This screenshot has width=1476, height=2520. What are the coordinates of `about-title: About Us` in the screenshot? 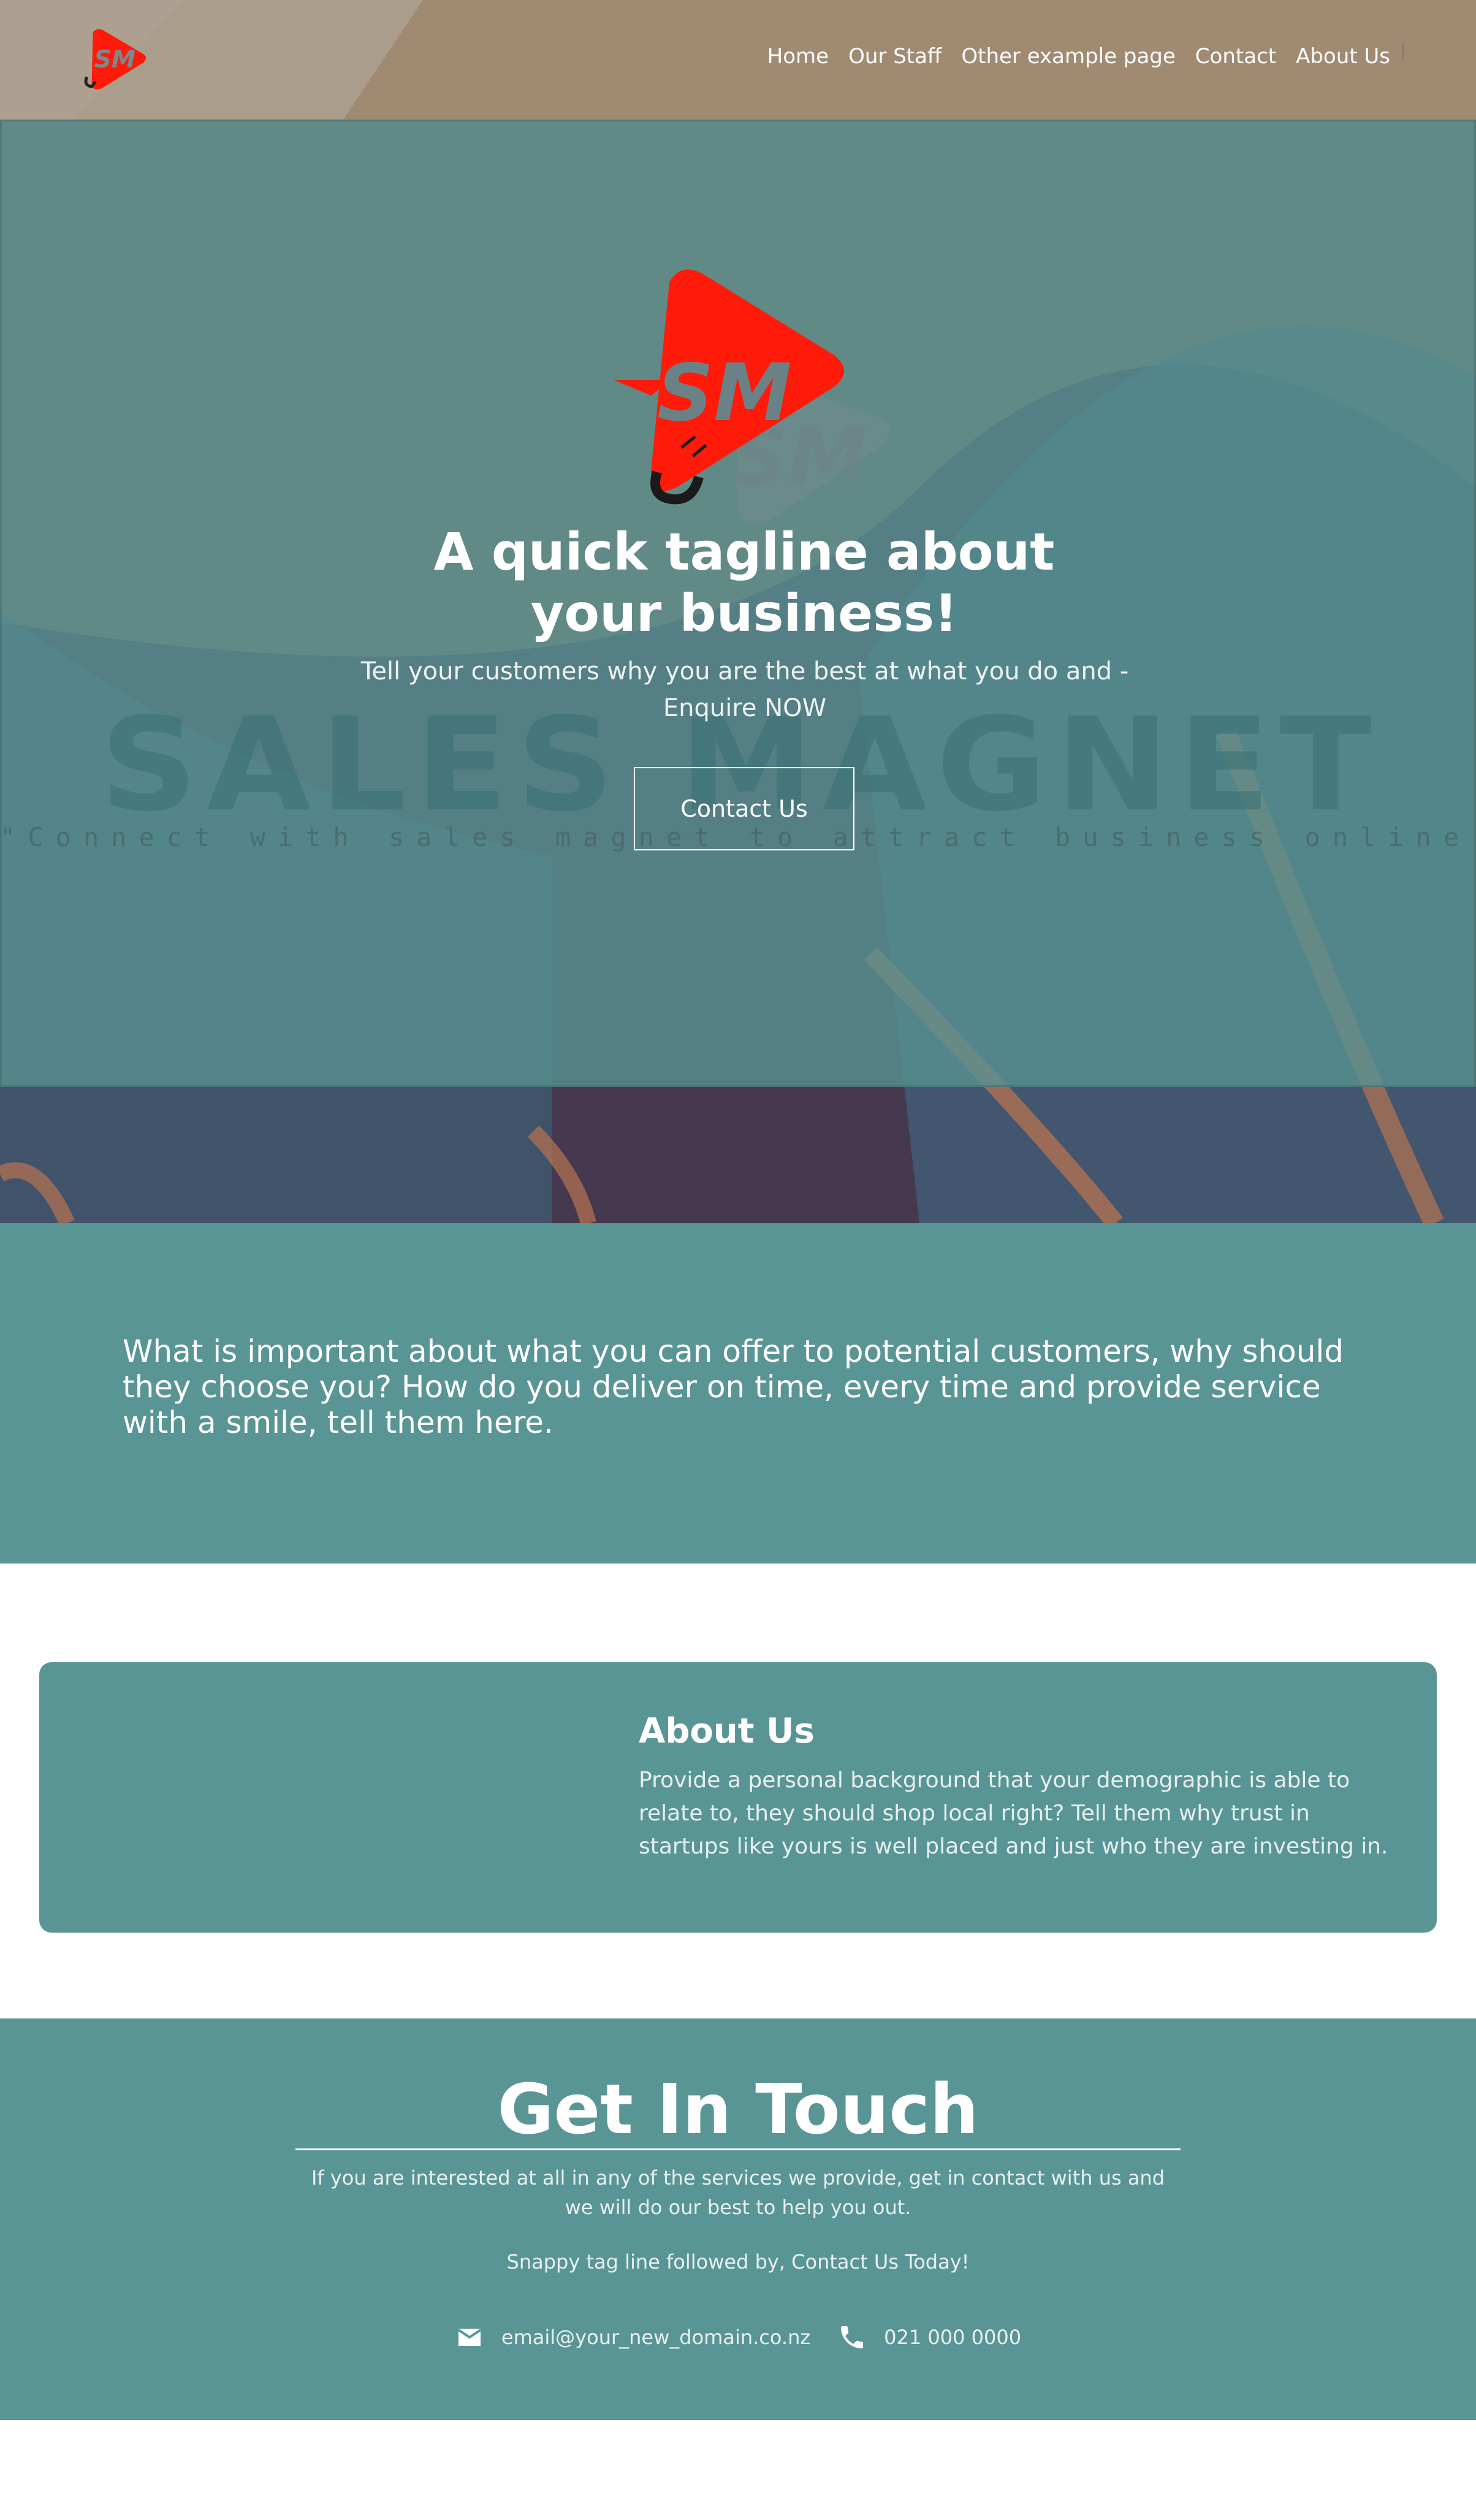 It's located at (727, 1731).